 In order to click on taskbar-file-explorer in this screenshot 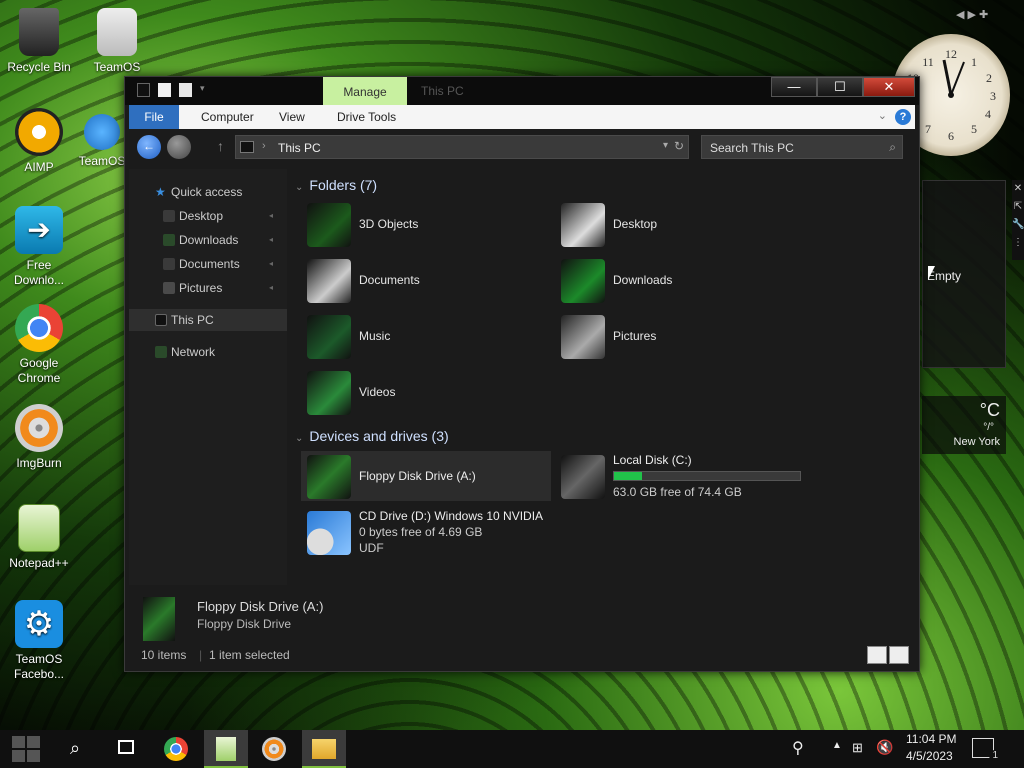, I will do `click(324, 749)`.